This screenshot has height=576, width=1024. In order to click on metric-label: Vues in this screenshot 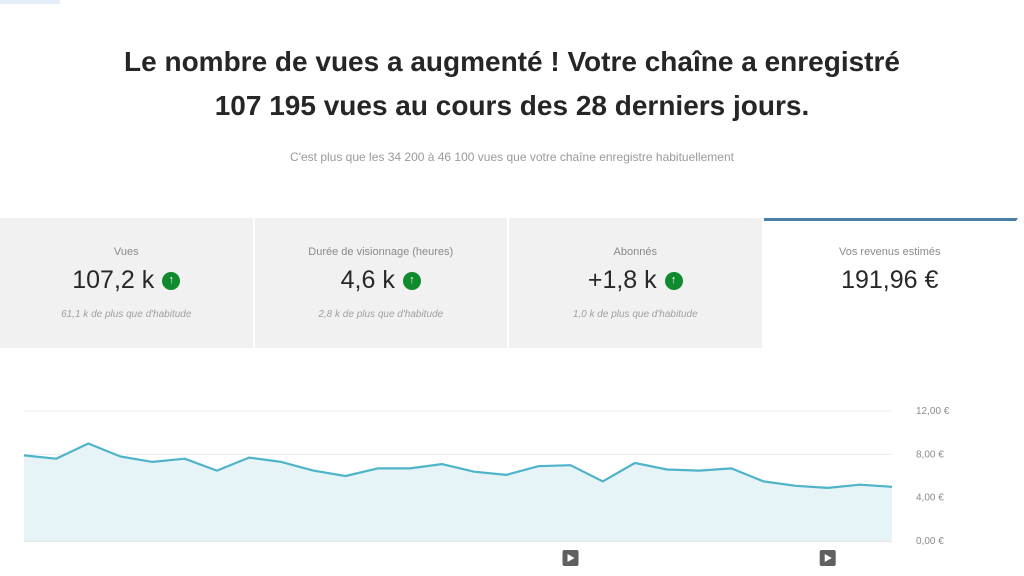, I will do `click(126, 252)`.